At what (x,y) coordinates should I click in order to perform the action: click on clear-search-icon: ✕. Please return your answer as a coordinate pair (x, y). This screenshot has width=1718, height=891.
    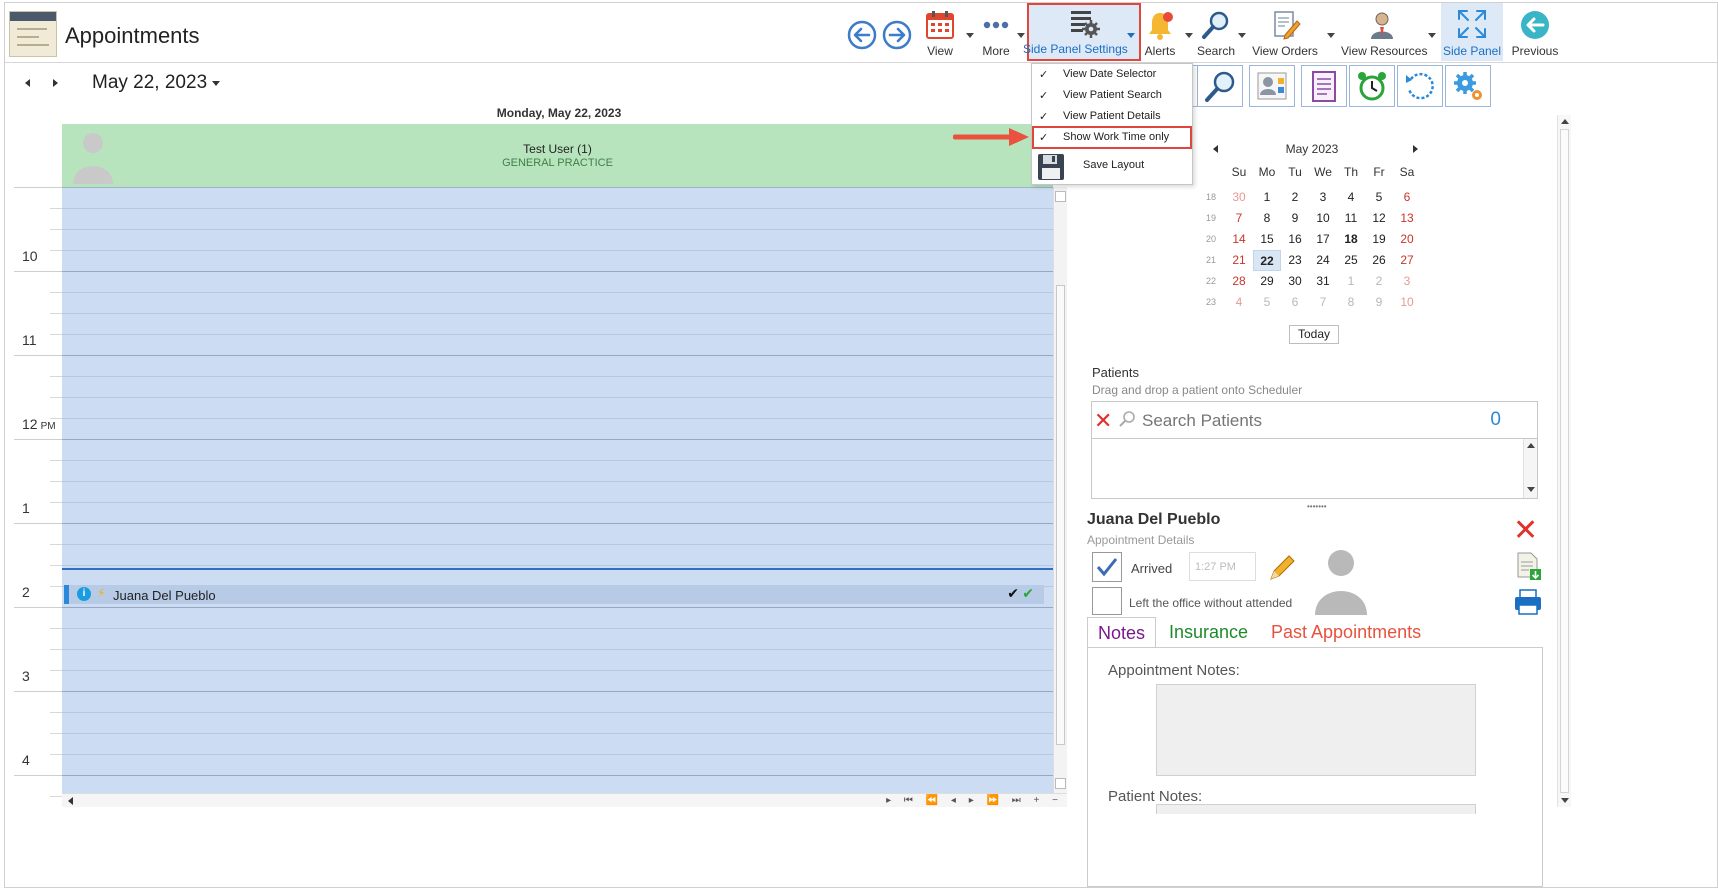
    Looking at the image, I should click on (1103, 421).